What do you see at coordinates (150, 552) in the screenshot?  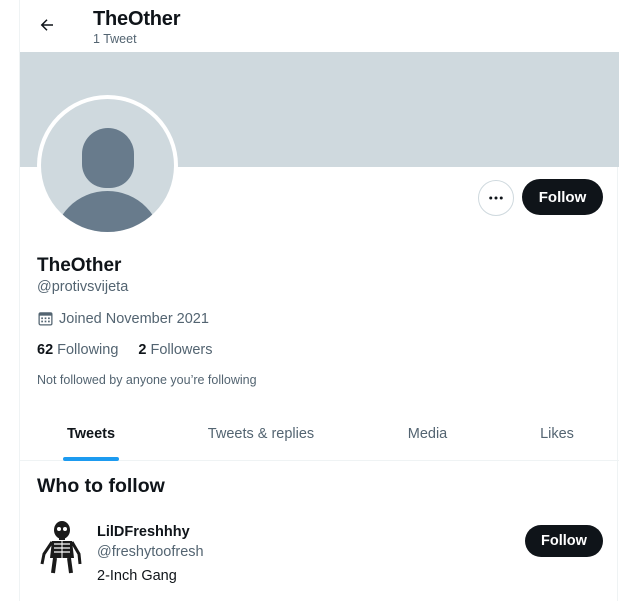 I see `suggested-user-handle: @freshytoofresh` at bounding box center [150, 552].